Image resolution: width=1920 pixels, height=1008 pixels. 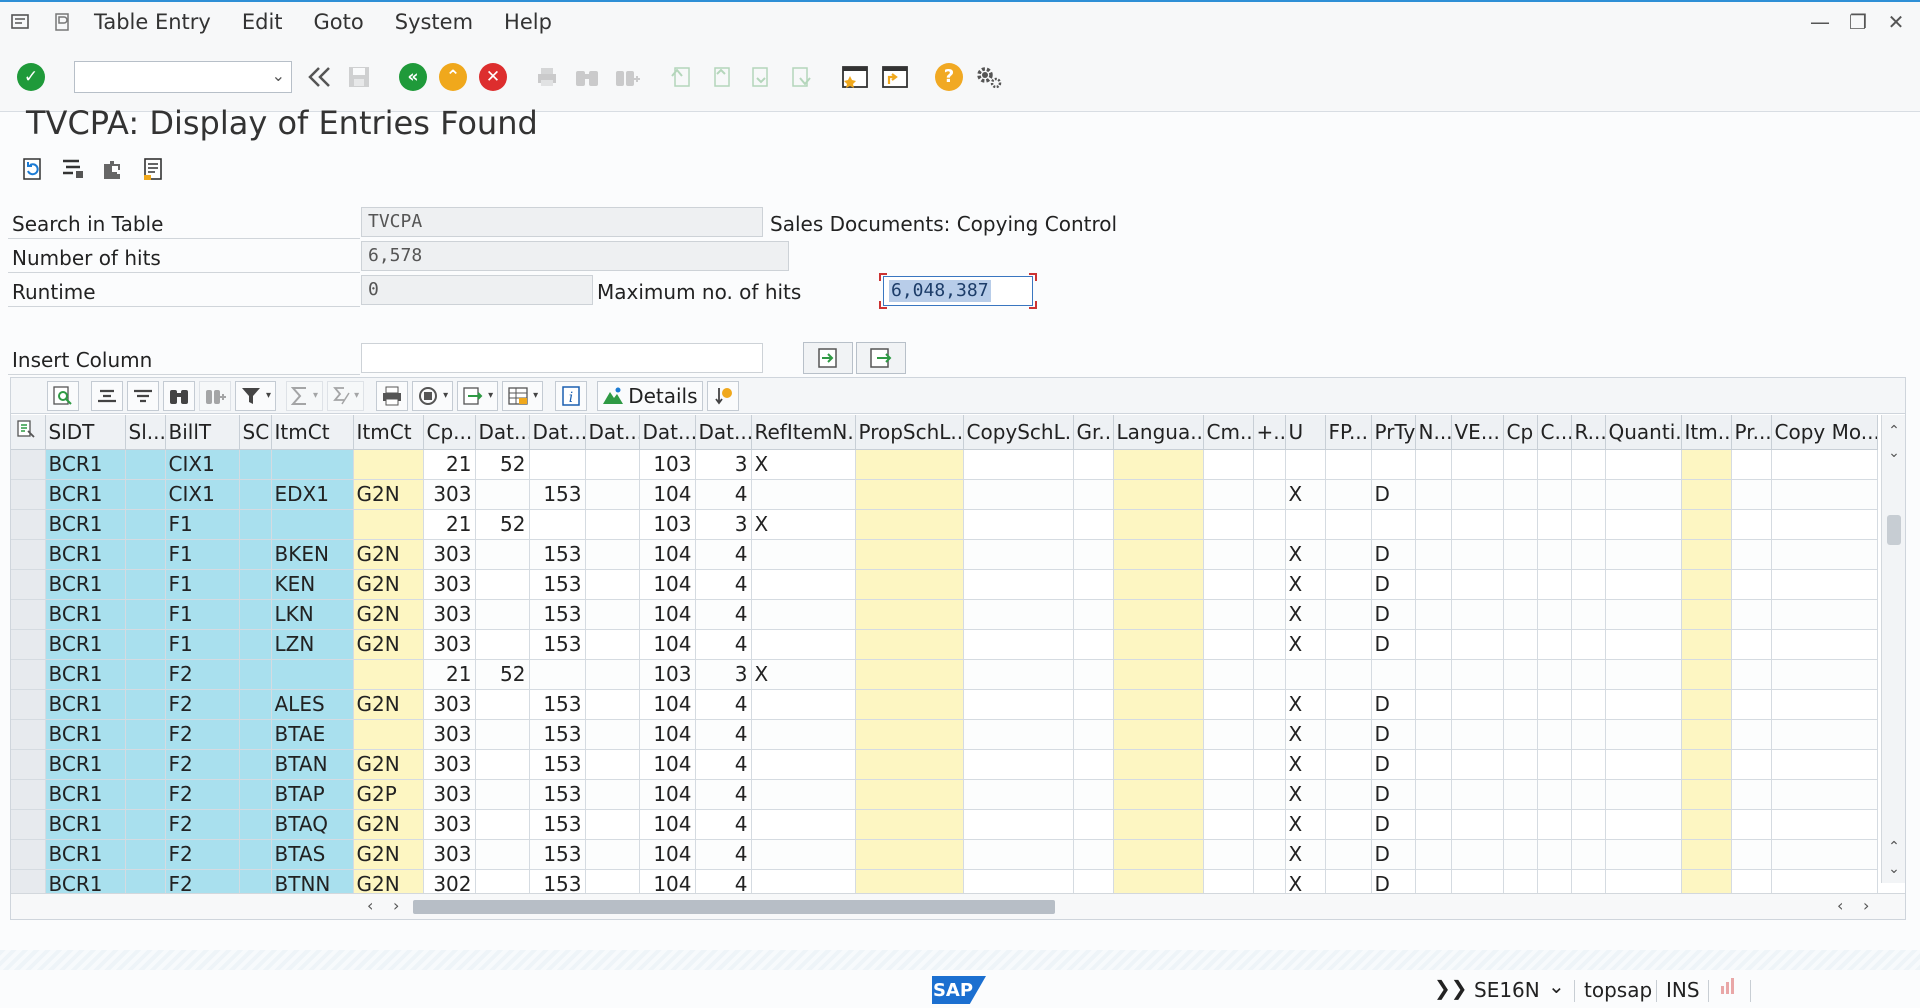 What do you see at coordinates (958, 906) in the screenshot?
I see `horizontal-scrollbar: ‹ › ‹ ›` at bounding box center [958, 906].